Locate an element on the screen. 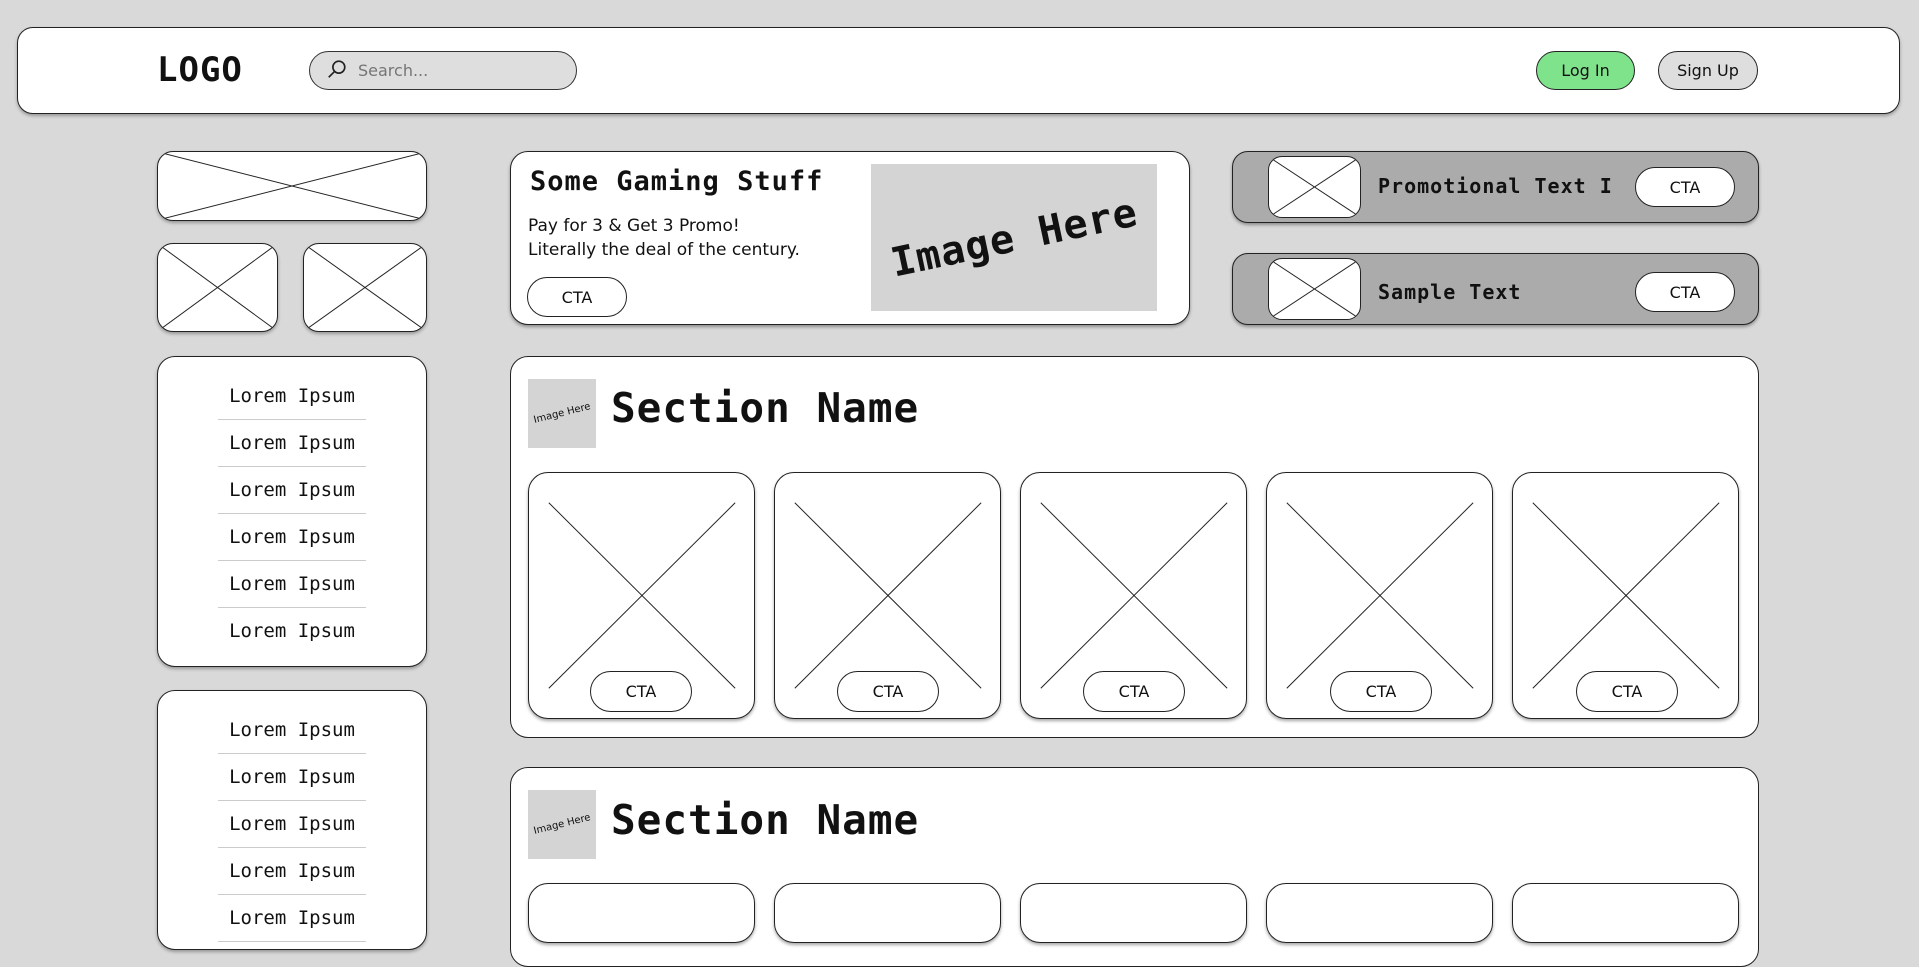 The height and width of the screenshot is (967, 1919). section-2-icon: Image Here is located at coordinates (562, 824).